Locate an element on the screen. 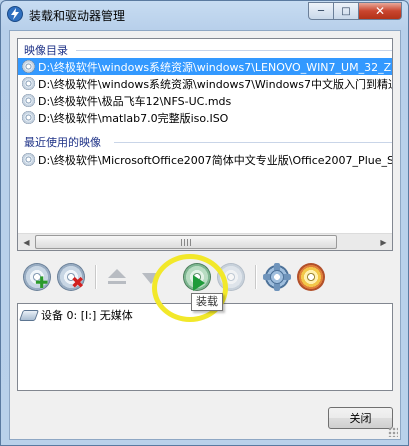 The image size is (409, 446). horizontal-scrollbar: ◀ ▶ is located at coordinates (205, 241).